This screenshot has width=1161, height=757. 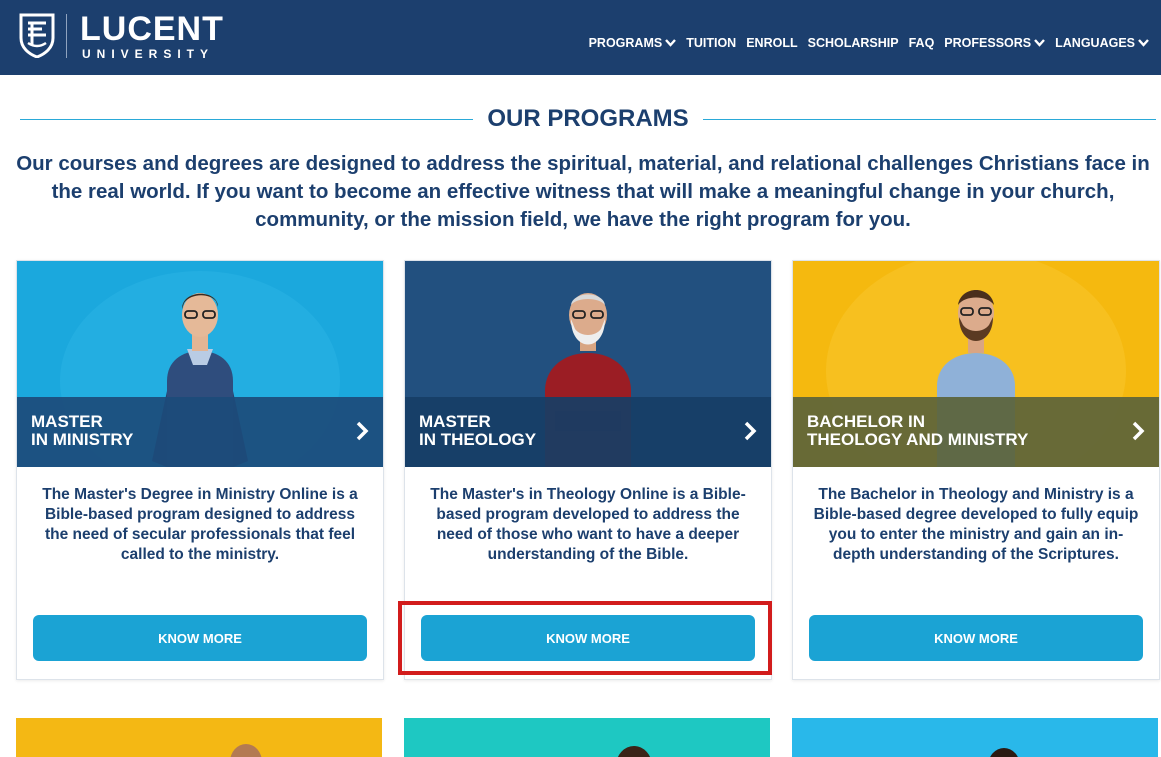 What do you see at coordinates (148, 54) in the screenshot?
I see `brand-subtitle: UNIVERSITY` at bounding box center [148, 54].